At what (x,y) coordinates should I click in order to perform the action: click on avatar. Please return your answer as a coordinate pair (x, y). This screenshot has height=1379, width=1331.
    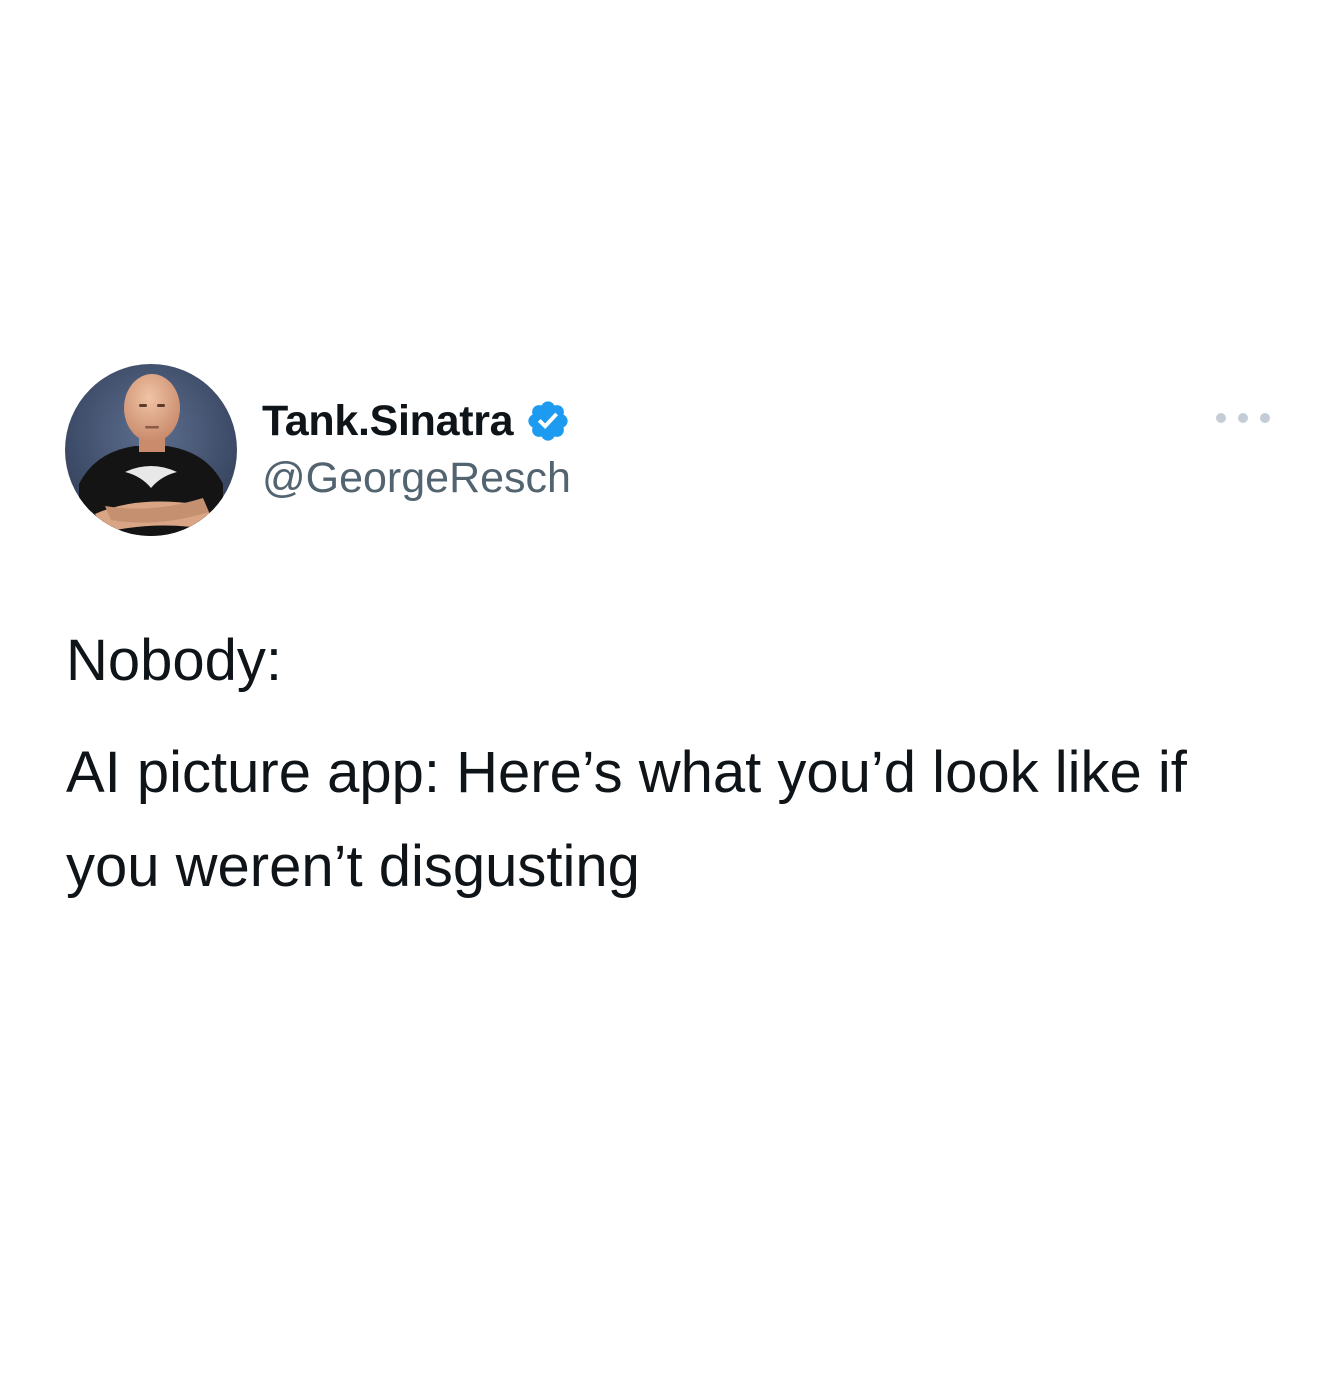
    Looking at the image, I should click on (151, 450).